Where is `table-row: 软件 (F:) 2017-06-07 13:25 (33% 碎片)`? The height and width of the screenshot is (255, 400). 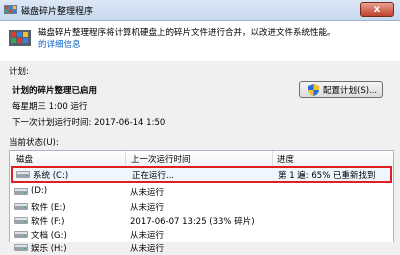 table-row: 软件 (F:) 2017-06-07 13:25 (33% 碎片) is located at coordinates (201, 220).